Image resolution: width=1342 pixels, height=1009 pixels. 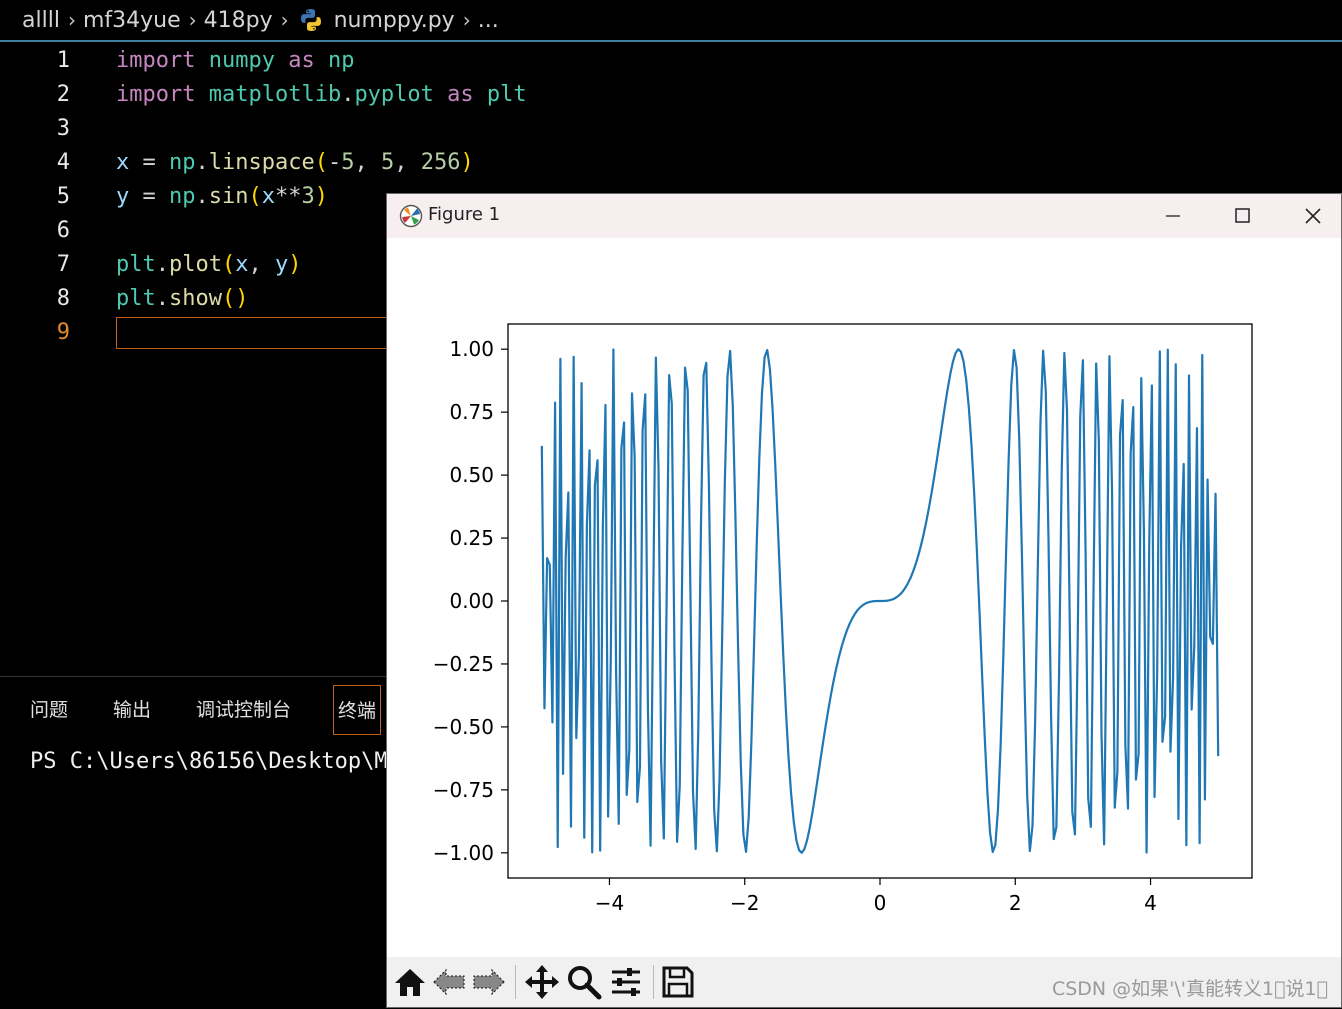 What do you see at coordinates (450, 982) in the screenshot?
I see `back-icon` at bounding box center [450, 982].